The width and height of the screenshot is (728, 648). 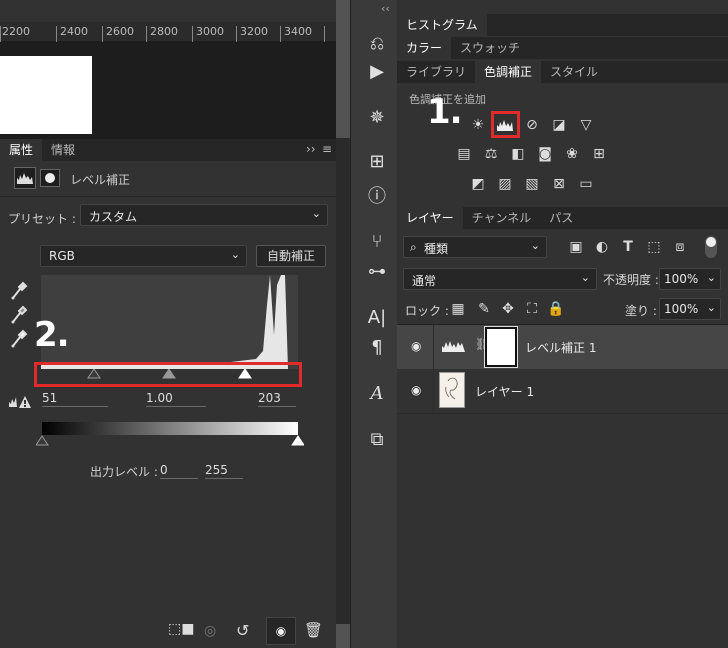 I want to click on tab-properties: 属性, so click(x=21, y=150).